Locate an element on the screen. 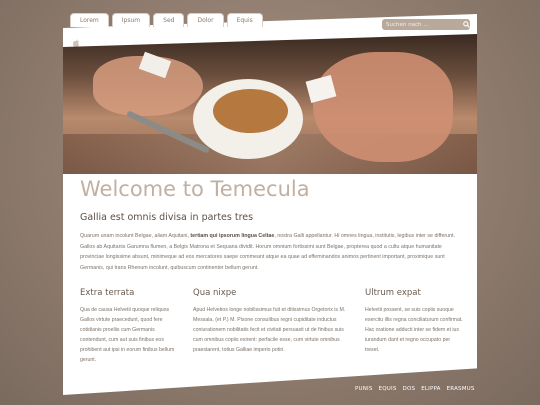  search-input is located at coordinates (422, 24).